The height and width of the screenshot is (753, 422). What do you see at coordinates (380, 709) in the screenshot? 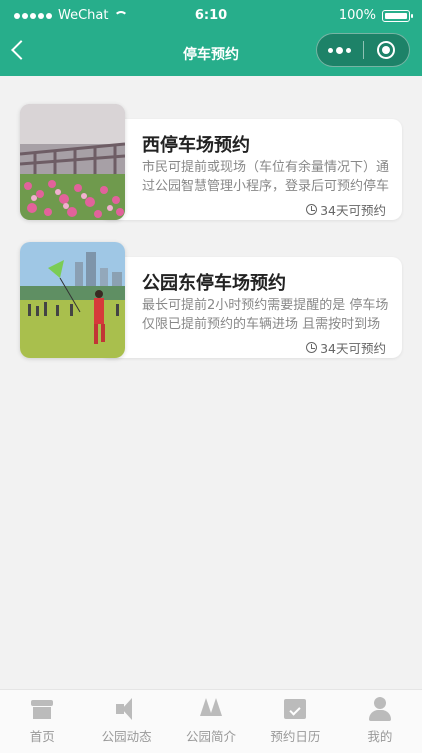
I see `user-icon` at bounding box center [380, 709].